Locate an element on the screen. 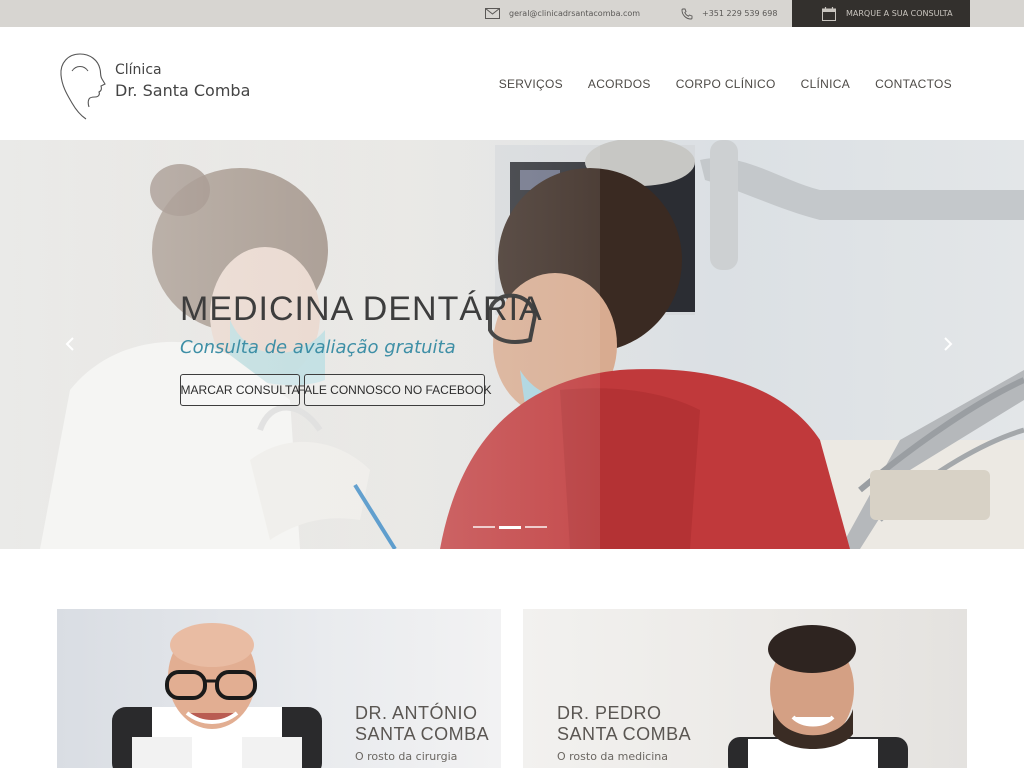 The width and height of the screenshot is (1024, 768). phone-icon is located at coordinates (687, 13).